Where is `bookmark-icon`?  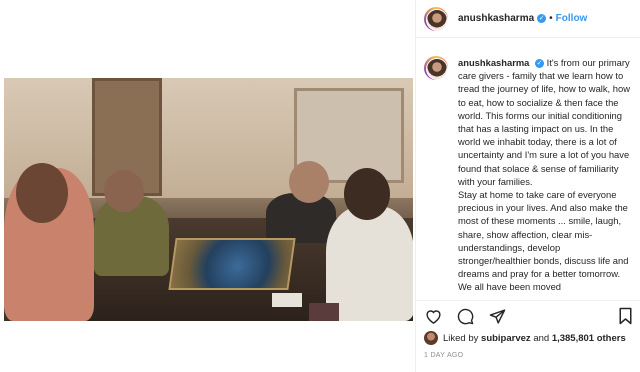
bookmark-icon is located at coordinates (625, 316).